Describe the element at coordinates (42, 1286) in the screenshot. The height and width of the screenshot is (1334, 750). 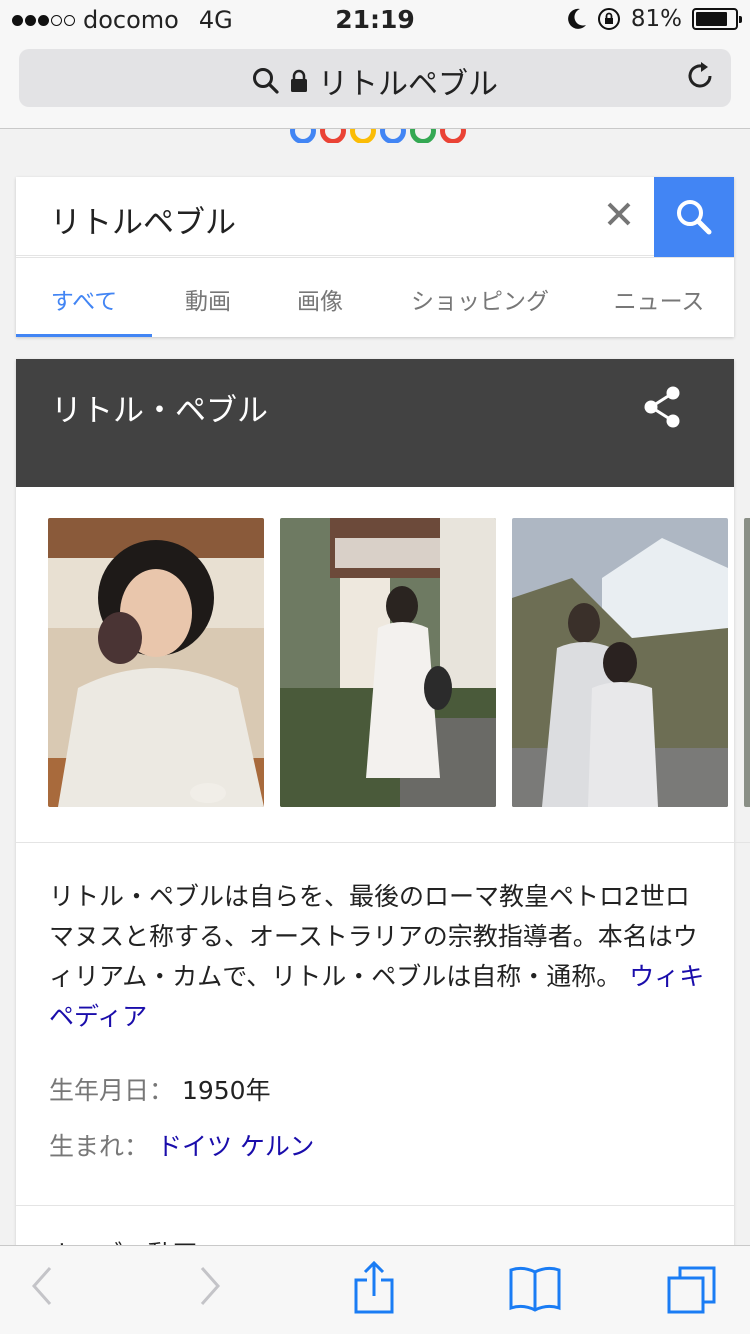
I see `back-icon` at that location.